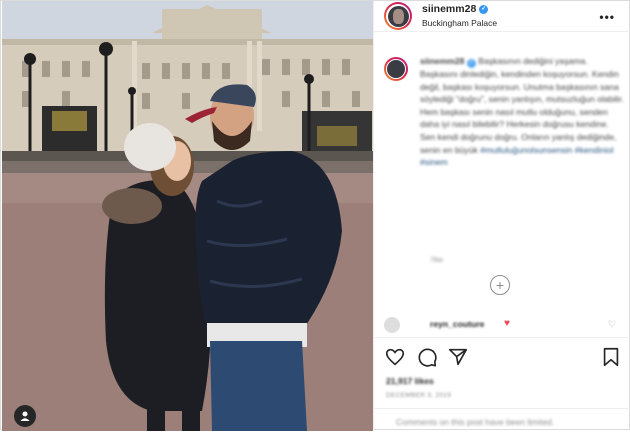 The height and width of the screenshot is (432, 630). I want to click on likes-count: 21,917 likes, so click(410, 381).